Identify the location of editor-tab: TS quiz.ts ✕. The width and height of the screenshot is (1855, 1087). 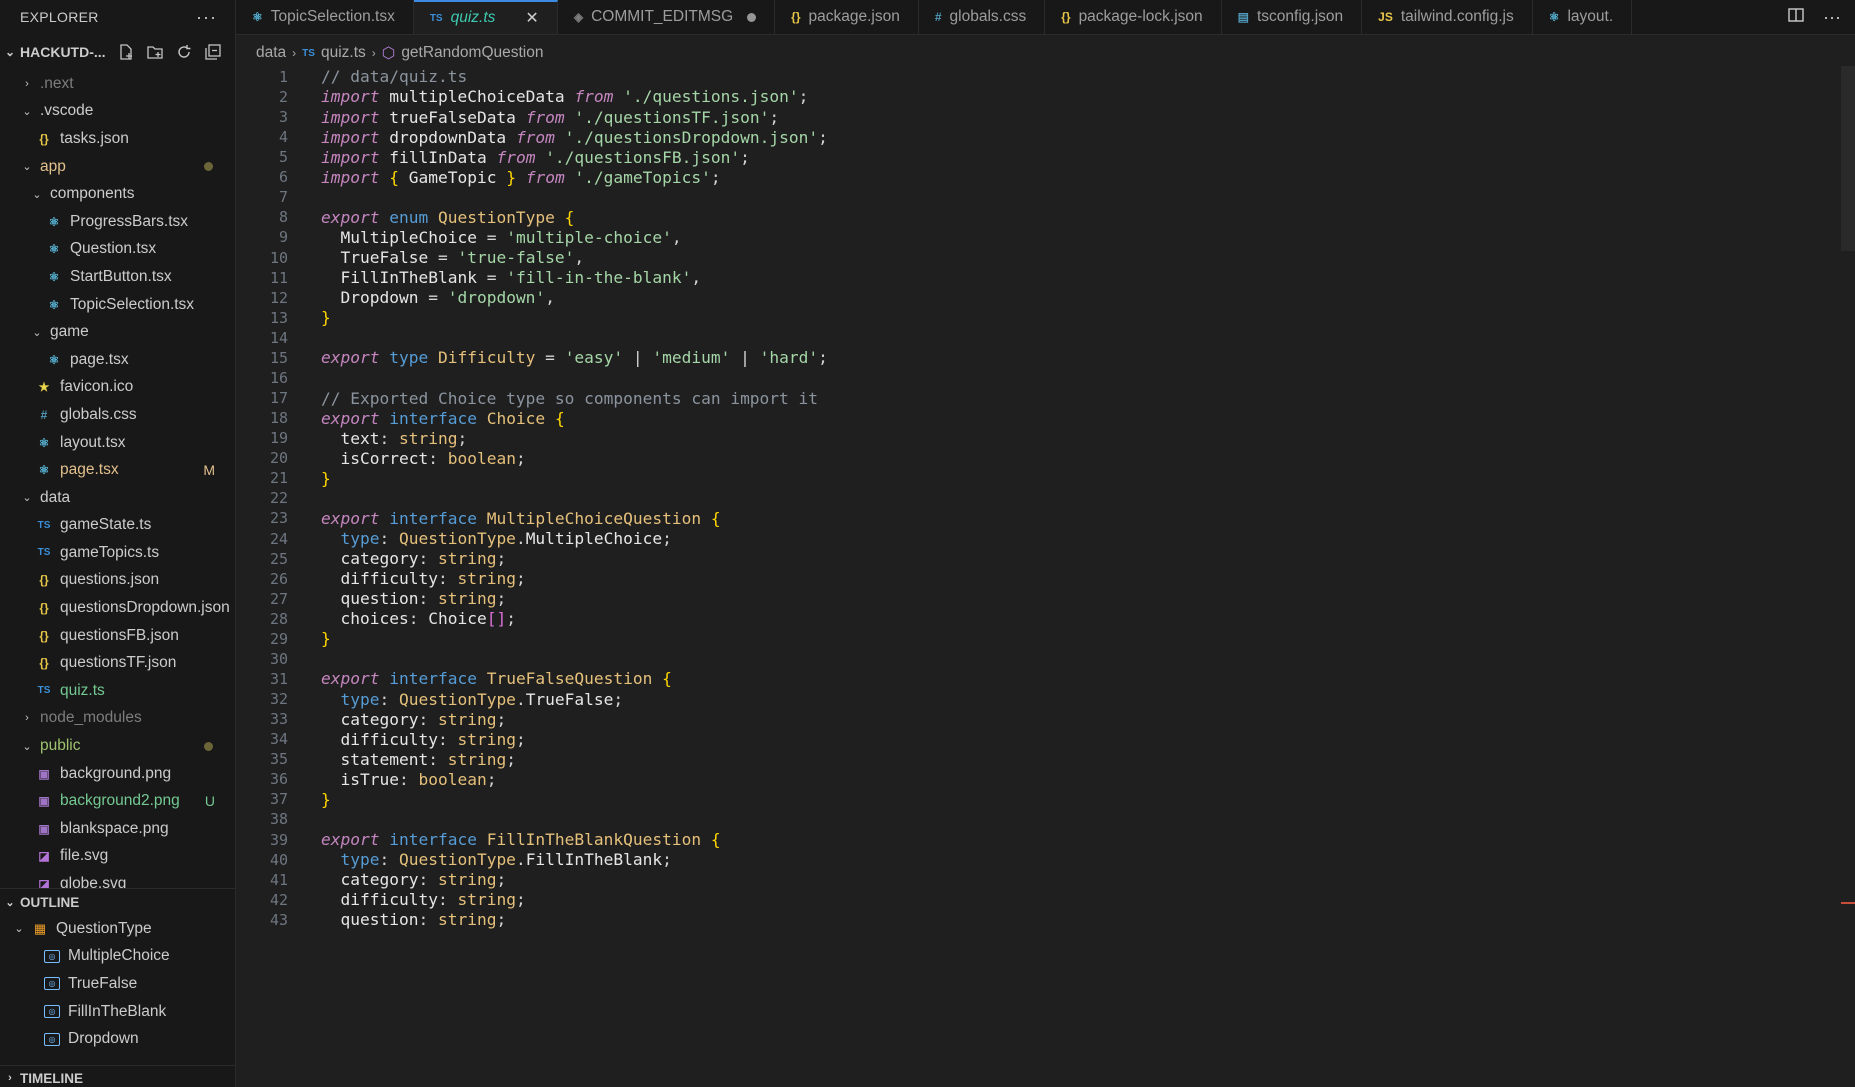
(485, 17).